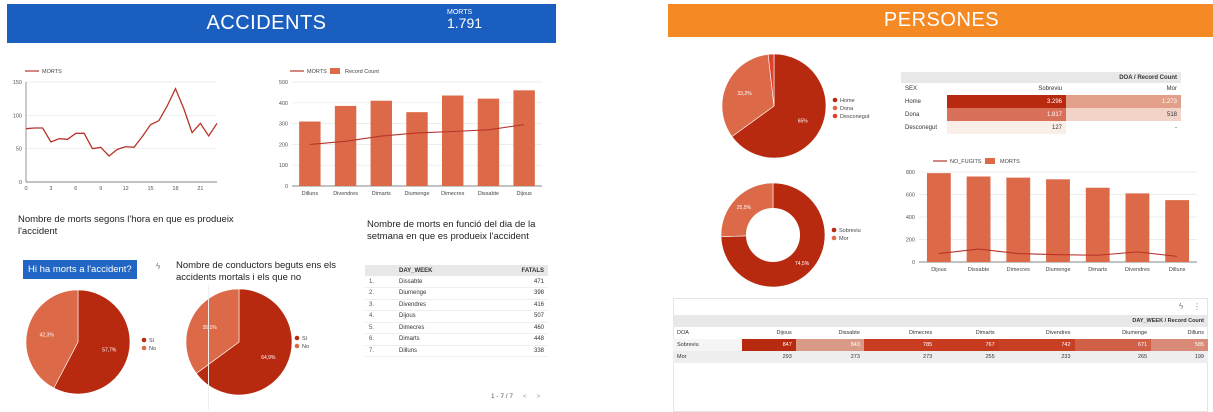 This screenshot has width=1213, height=412. I want to click on table-row: 6. Dimarts 448, so click(456, 339).